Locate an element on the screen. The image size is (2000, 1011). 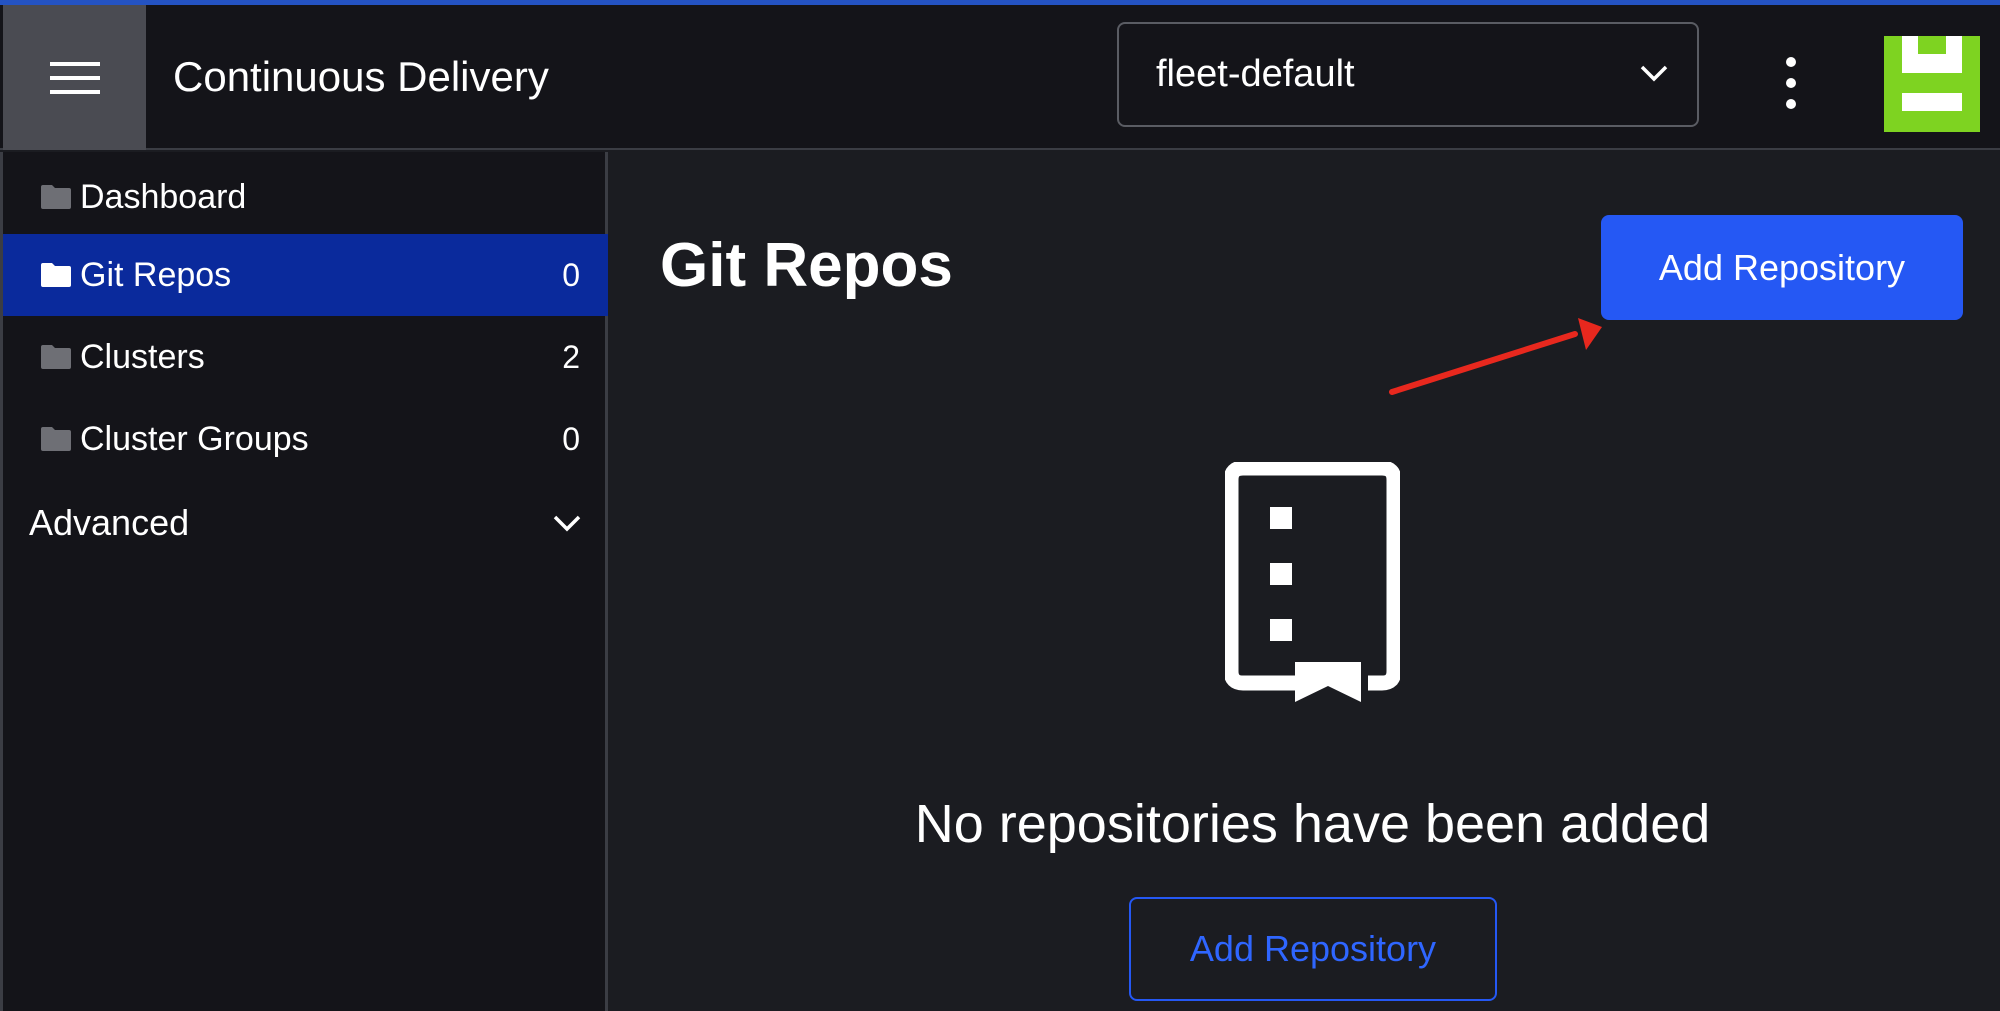
annotation-arrow-icon is located at coordinates (1495, 356).